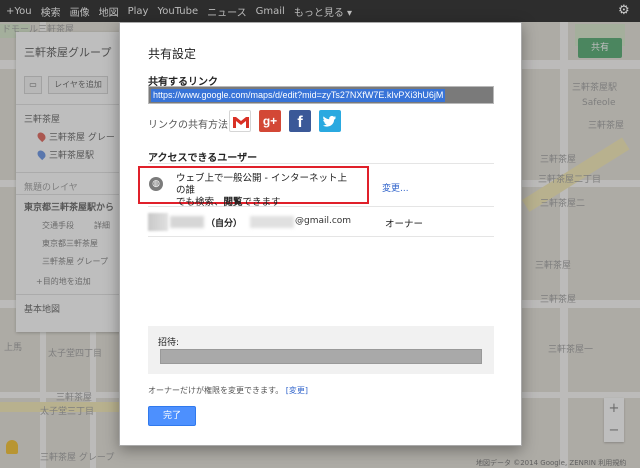 The image size is (640, 468). Describe the element at coordinates (261, 184) in the screenshot. I see `access-description-line1: ウェブ上で一般公開 - インターネット上の誰` at that location.